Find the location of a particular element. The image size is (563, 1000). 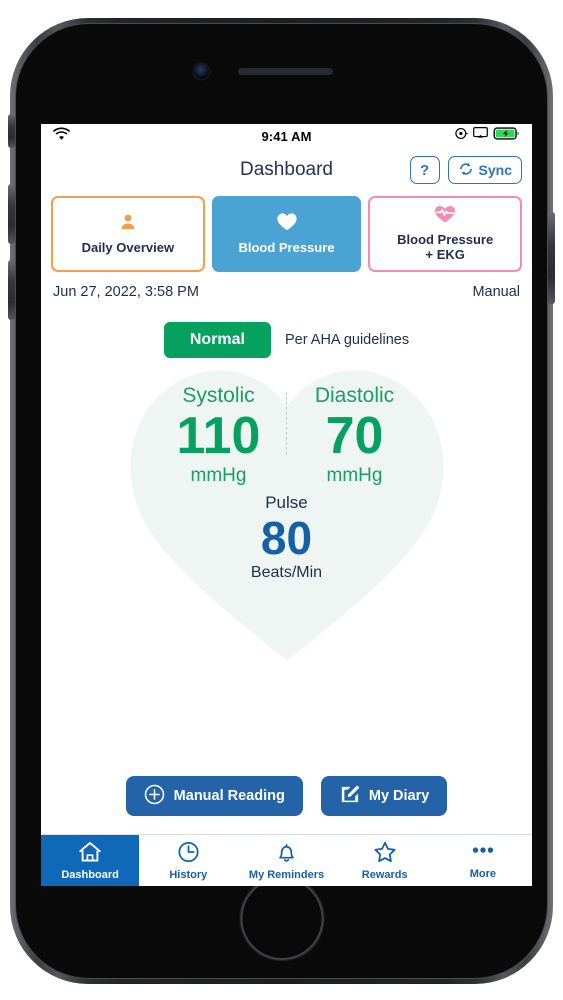

tab-blood-pressure-ekg-label: Blood Pressure + EKG is located at coordinates (445, 247).